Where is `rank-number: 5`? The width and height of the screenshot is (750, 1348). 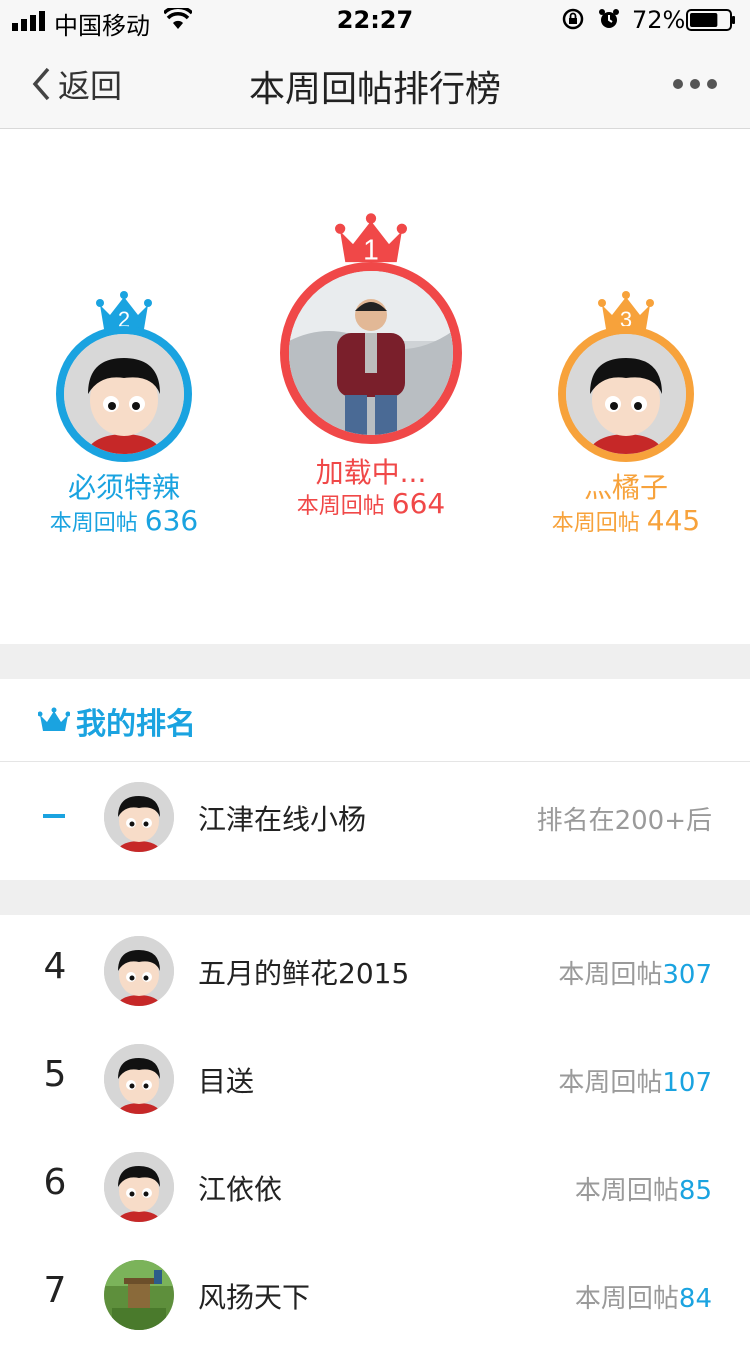
rank-number: 5 is located at coordinates (55, 1074).